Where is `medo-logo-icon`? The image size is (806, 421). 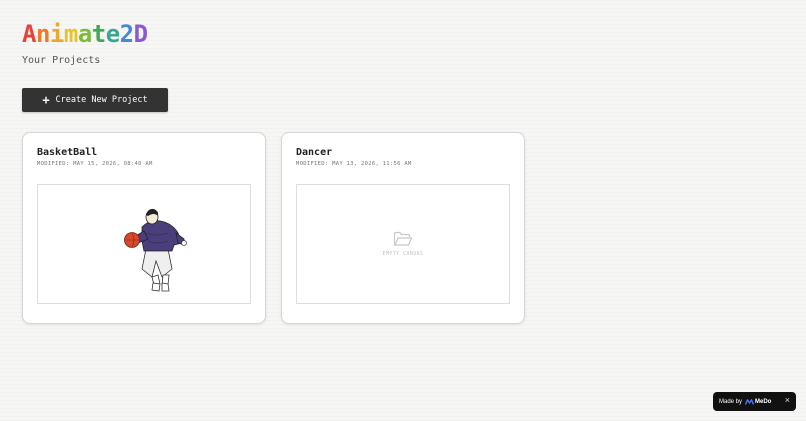 medo-logo-icon is located at coordinates (750, 401).